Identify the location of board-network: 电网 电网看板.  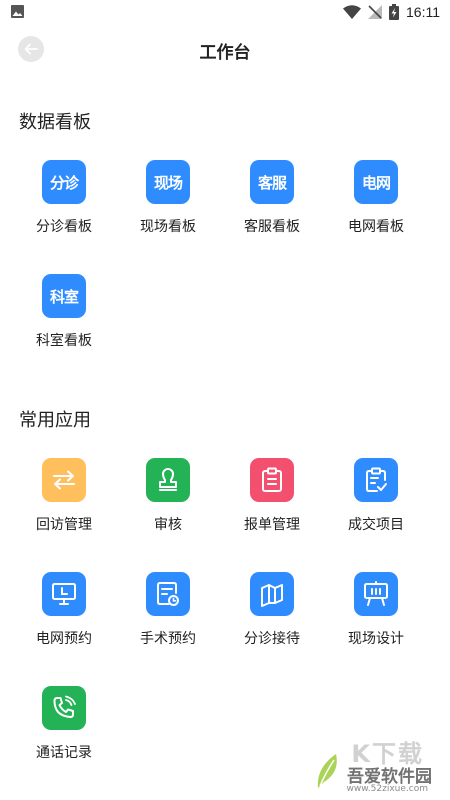
(376, 198).